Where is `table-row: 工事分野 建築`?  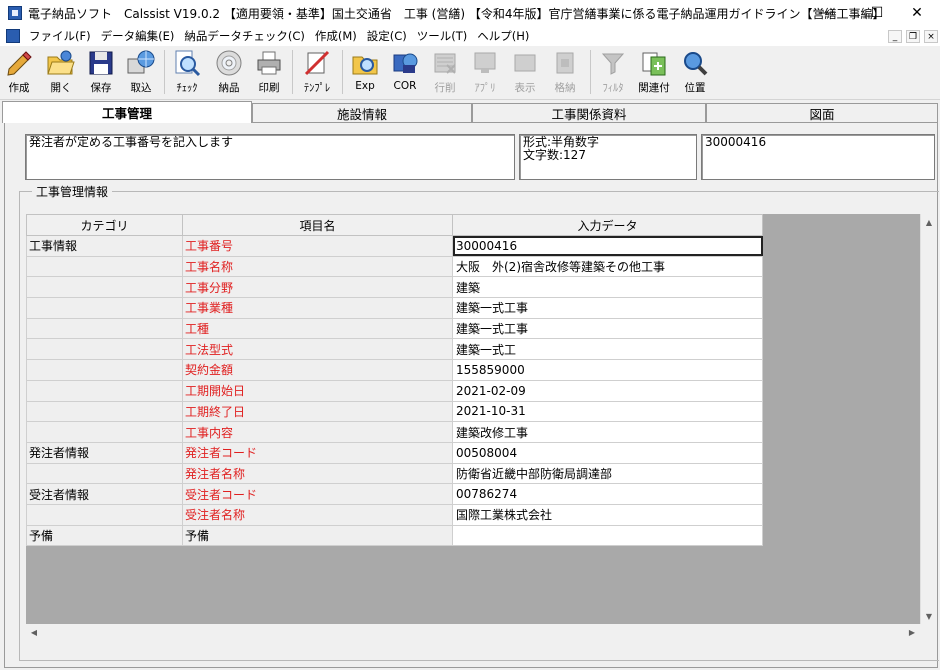 table-row: 工事分野 建築 is located at coordinates (394, 287).